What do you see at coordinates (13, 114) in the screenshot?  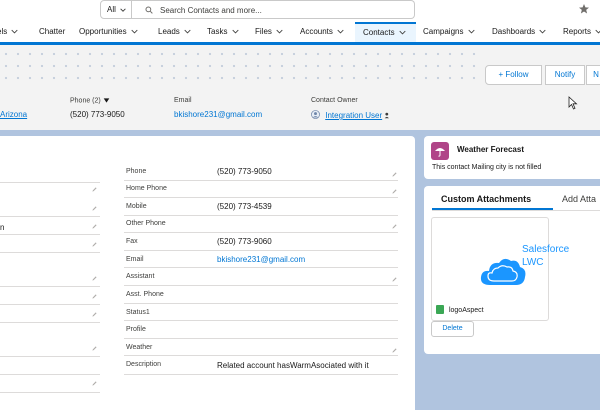 I see `highlight-account-value: Arizona` at bounding box center [13, 114].